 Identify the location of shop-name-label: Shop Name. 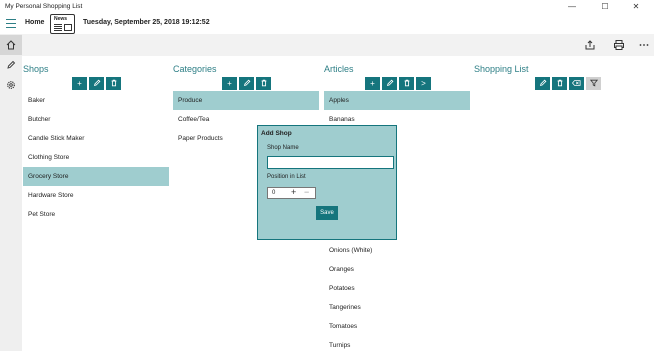
(283, 148).